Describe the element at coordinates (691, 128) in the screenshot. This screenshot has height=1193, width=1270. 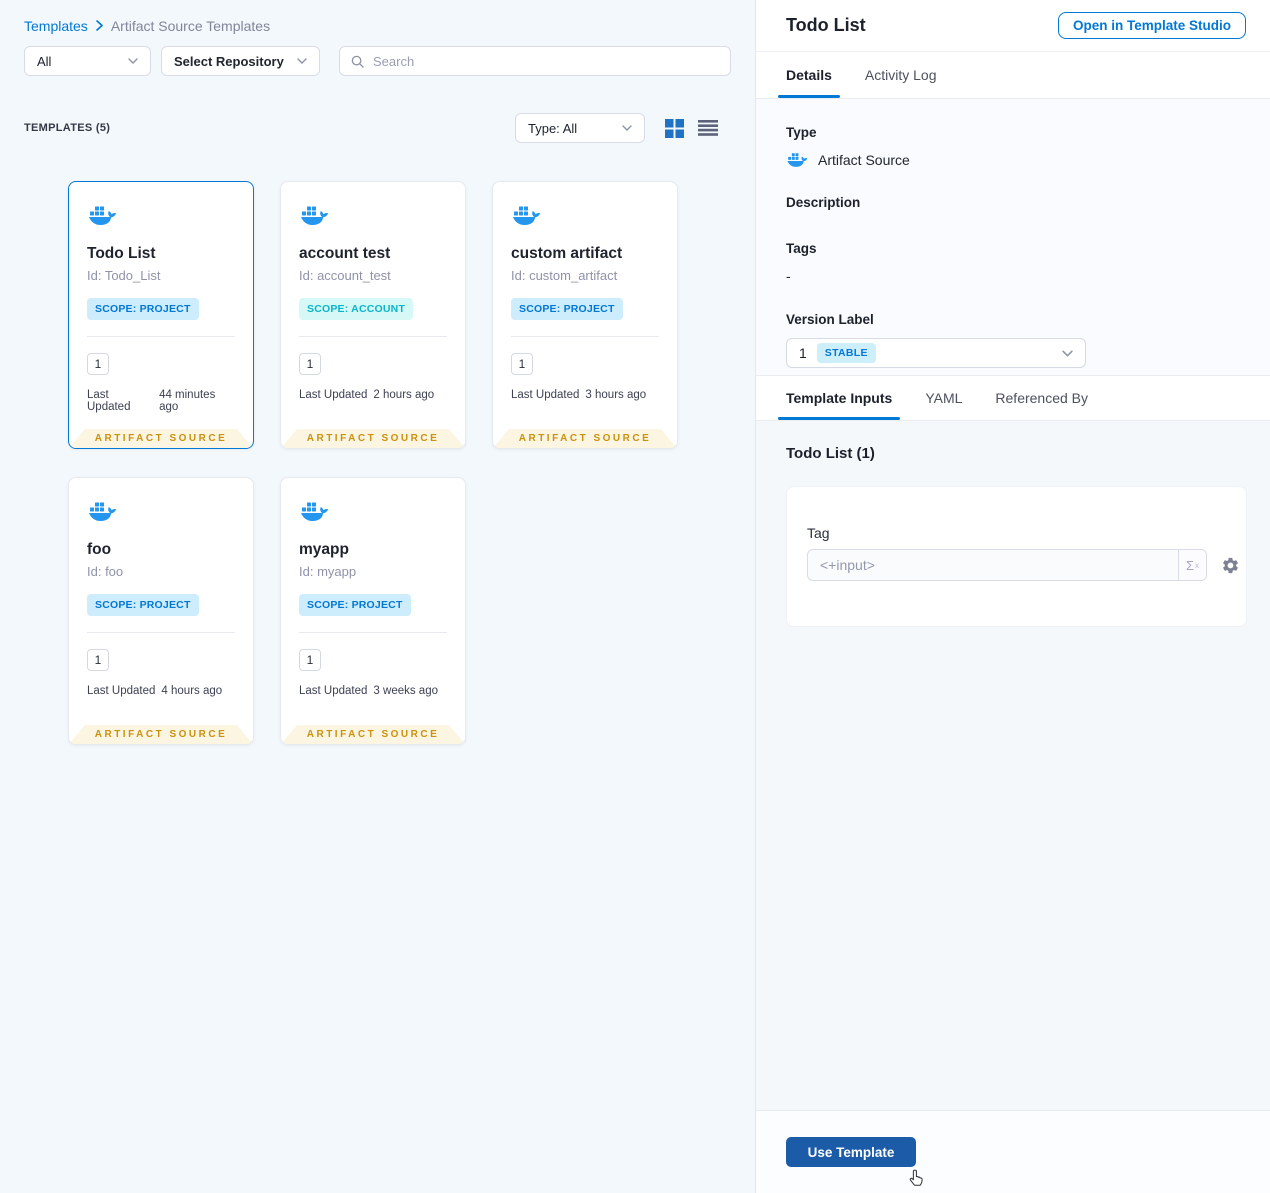
I see `view-toggle` at that location.